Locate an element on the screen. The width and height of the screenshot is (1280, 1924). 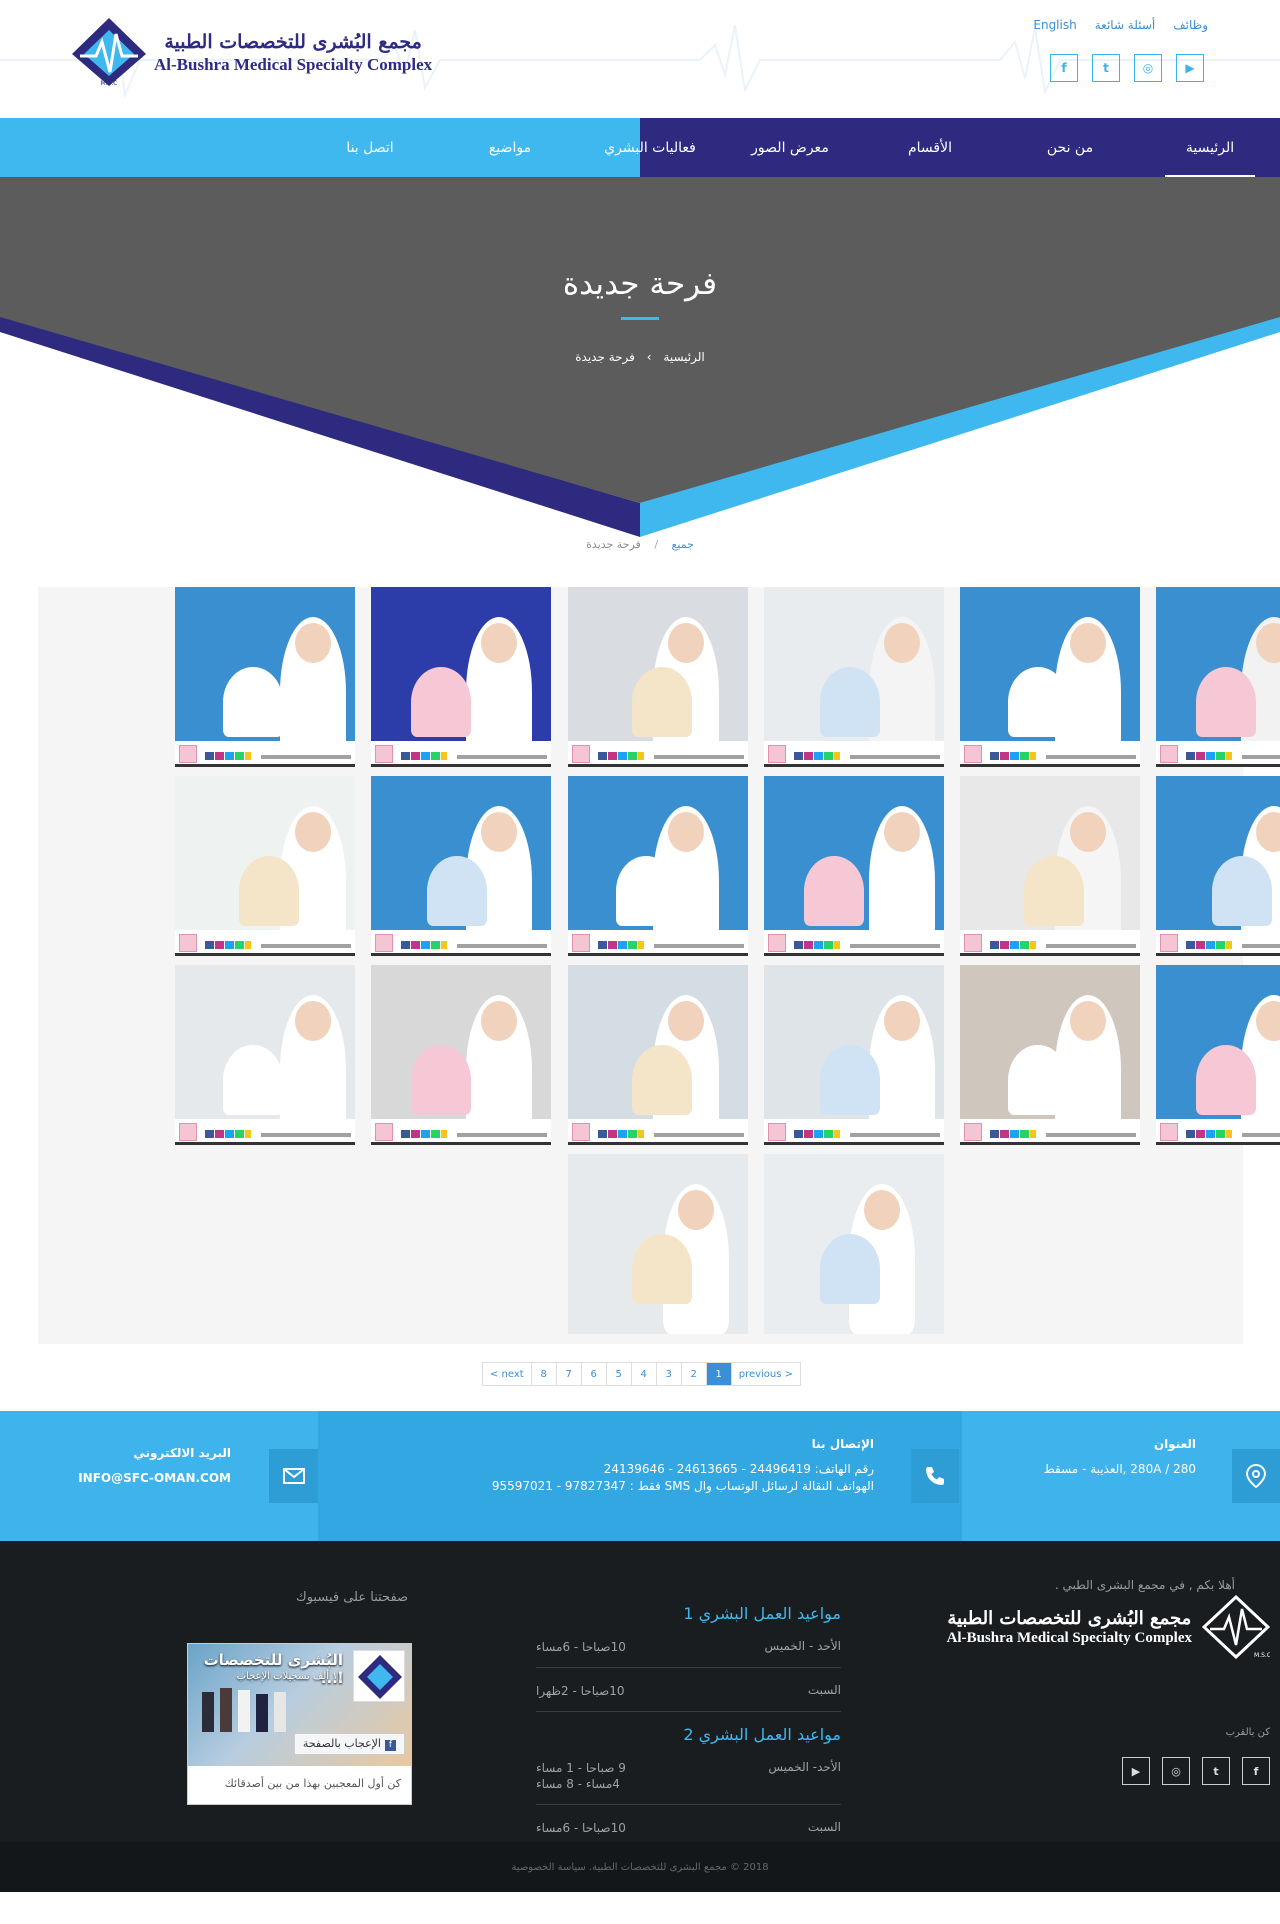
branding-logo-icon is located at coordinates (1169, 1132).